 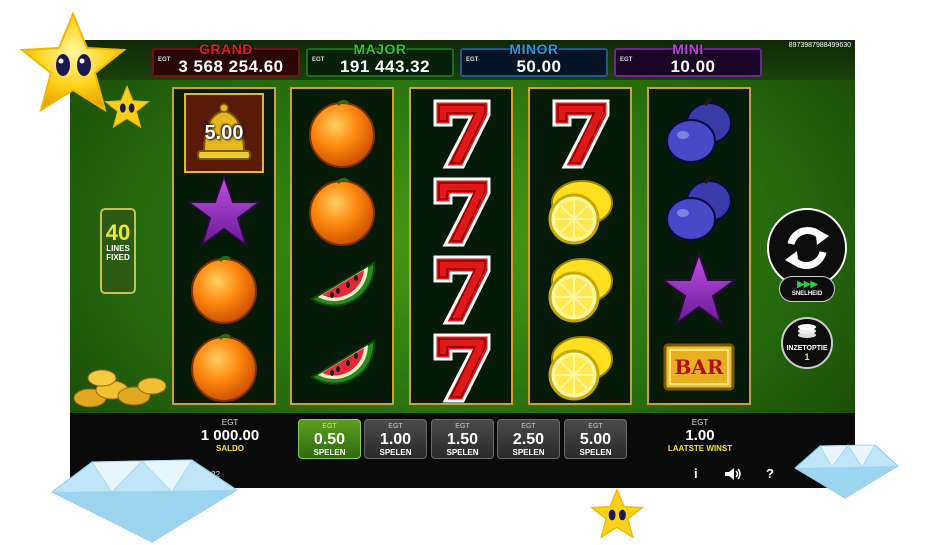 I want to click on last-win-value: 1.00, so click(x=700, y=435).